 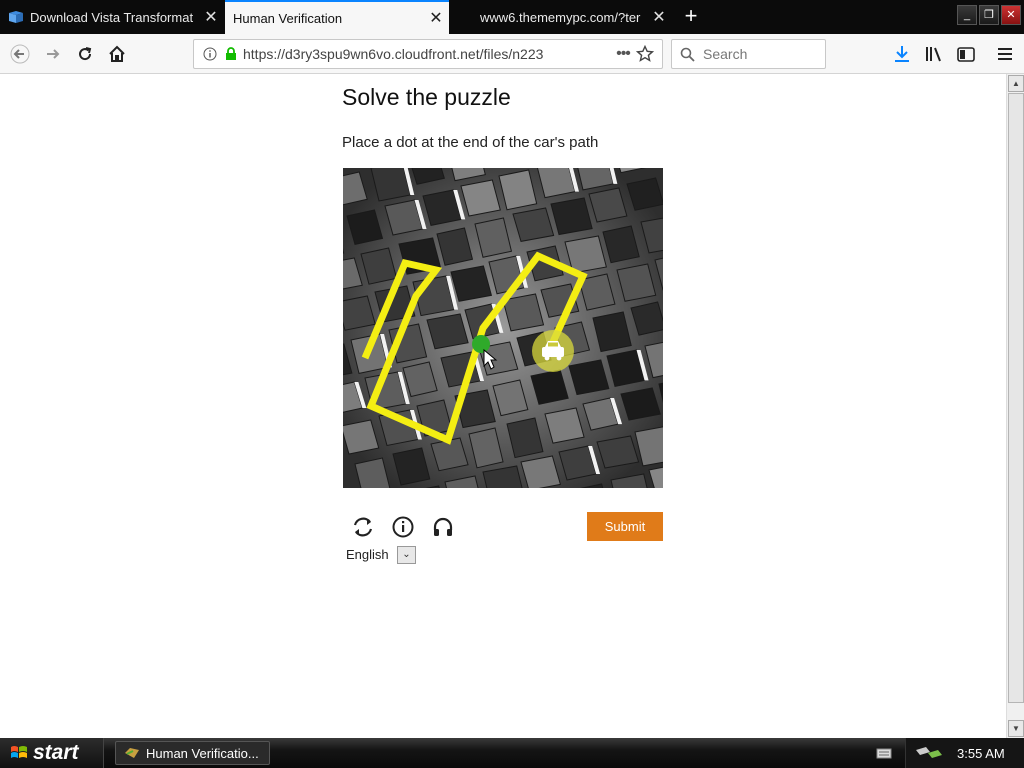 I want to click on search-icon, so click(x=687, y=54).